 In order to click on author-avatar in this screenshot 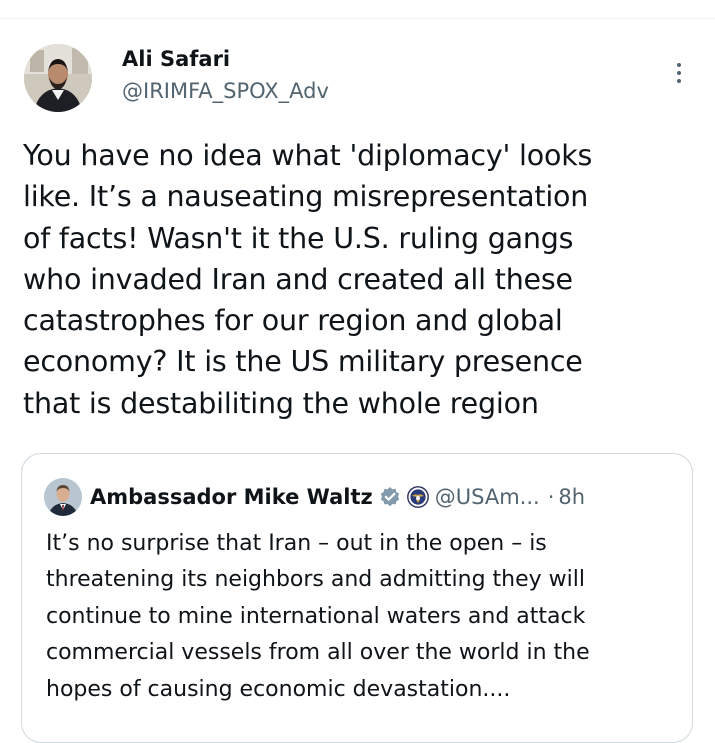, I will do `click(58, 78)`.